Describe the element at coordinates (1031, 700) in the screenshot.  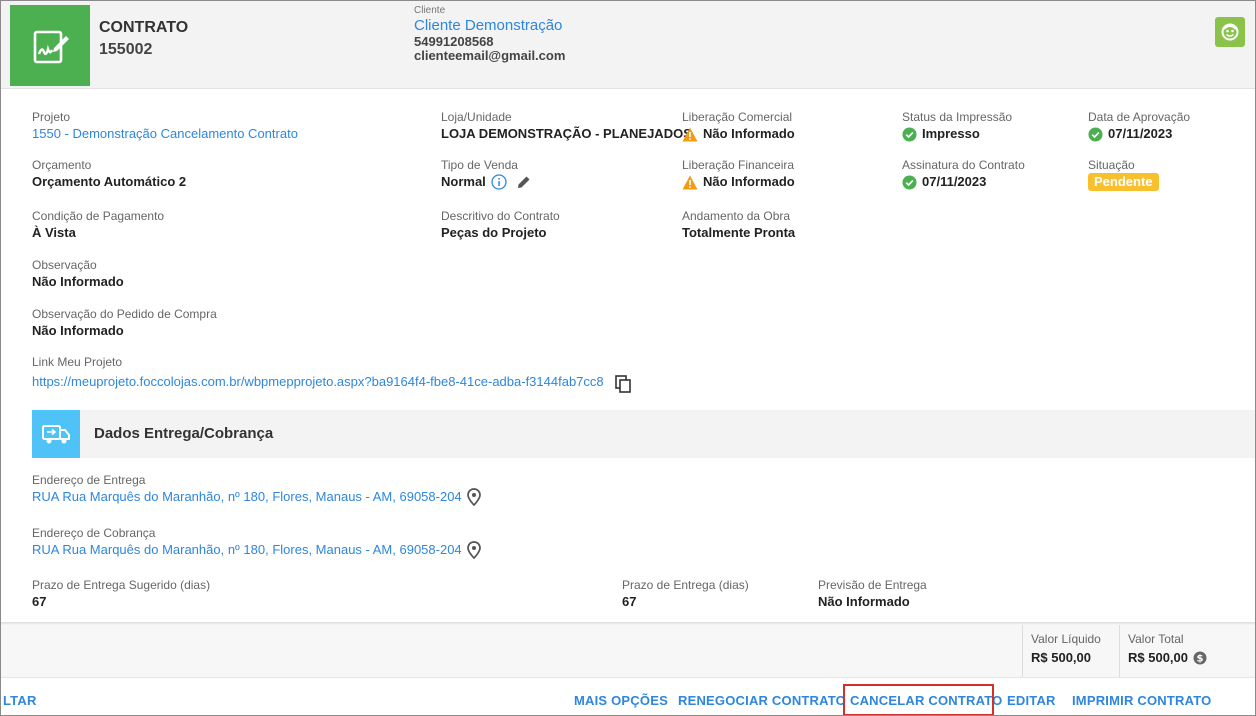
I see `editar-button: EDITAR` at that location.